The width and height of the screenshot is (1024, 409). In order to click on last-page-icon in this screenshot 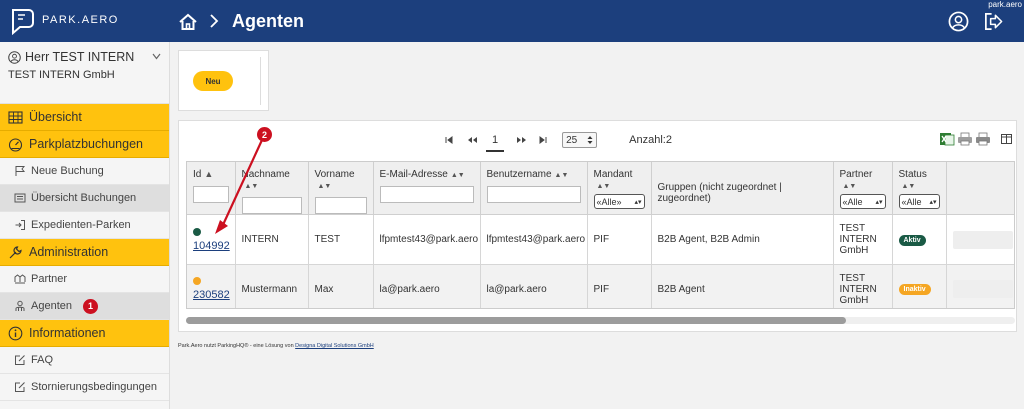, I will do `click(543, 140)`.